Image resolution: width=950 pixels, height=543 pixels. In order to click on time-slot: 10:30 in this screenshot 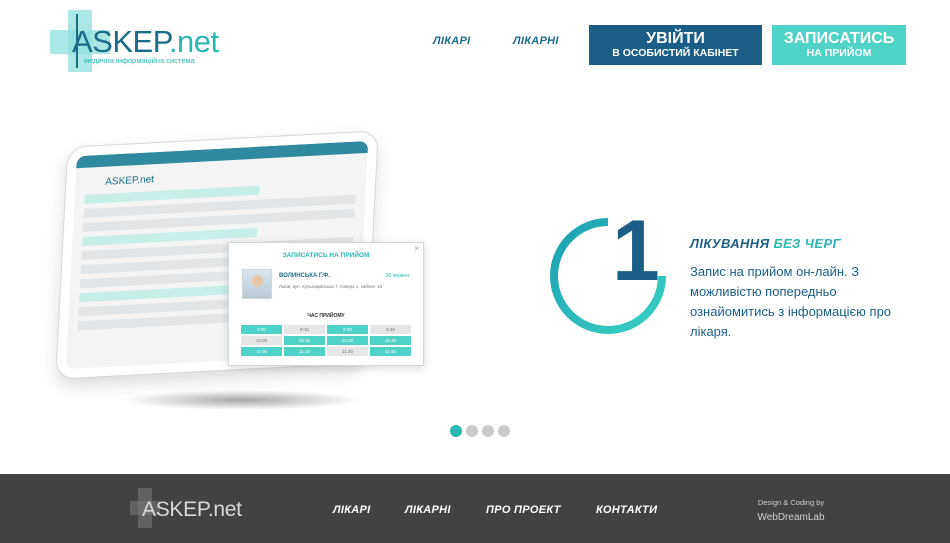, I will do `click(347, 340)`.